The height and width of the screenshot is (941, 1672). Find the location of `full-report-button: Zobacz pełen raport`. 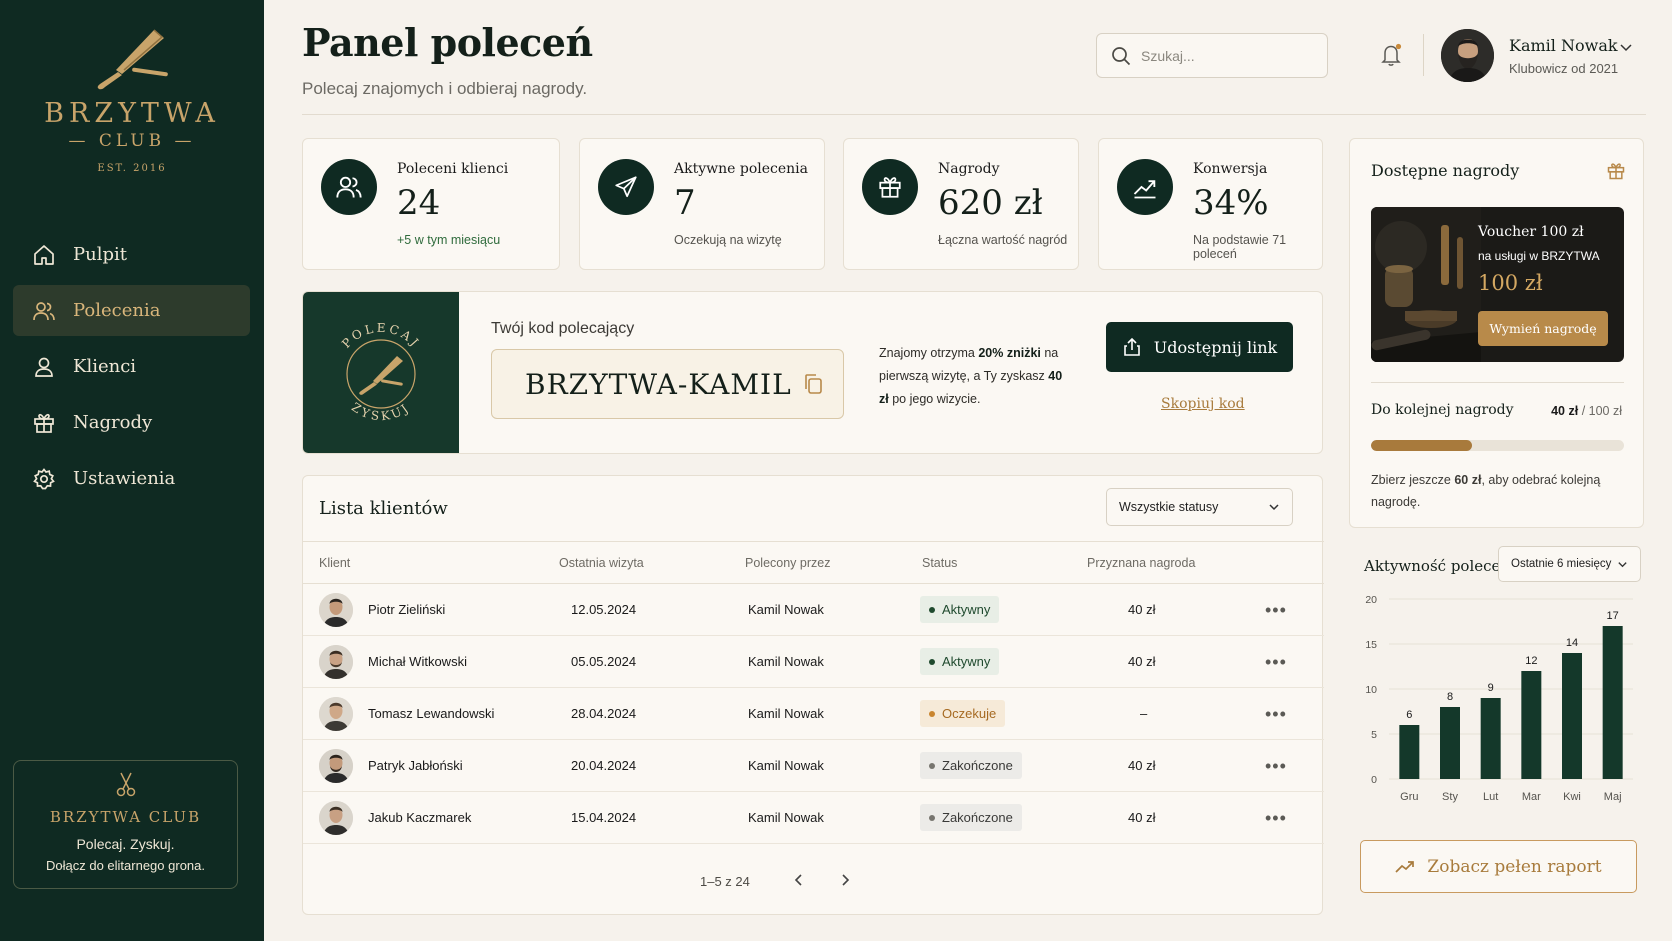

full-report-button: Zobacz pełen raport is located at coordinates (1498, 866).